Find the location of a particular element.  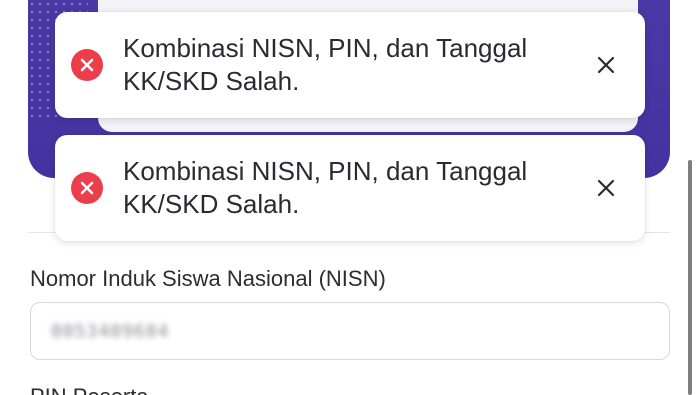

scrollbar is located at coordinates (690, 277).